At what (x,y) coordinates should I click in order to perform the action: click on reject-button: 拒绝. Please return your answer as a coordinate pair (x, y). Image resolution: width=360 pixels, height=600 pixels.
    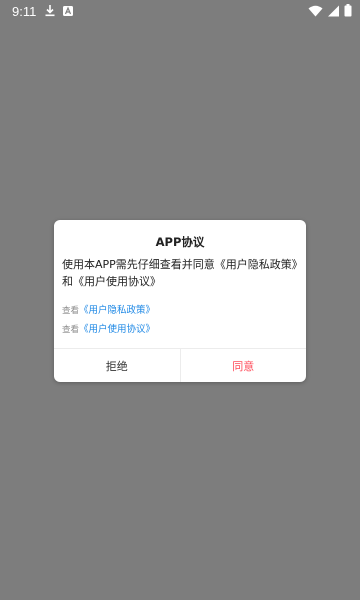
    Looking at the image, I should click on (117, 365).